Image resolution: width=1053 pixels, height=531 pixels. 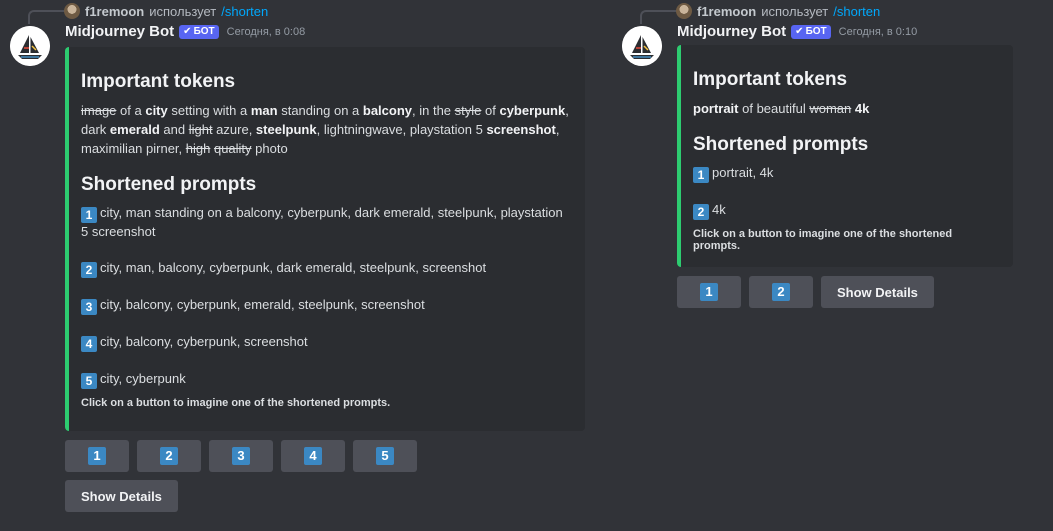 I want to click on important-tokens-text: portrait of beautiful woman 4k, so click(x=846, y=108).